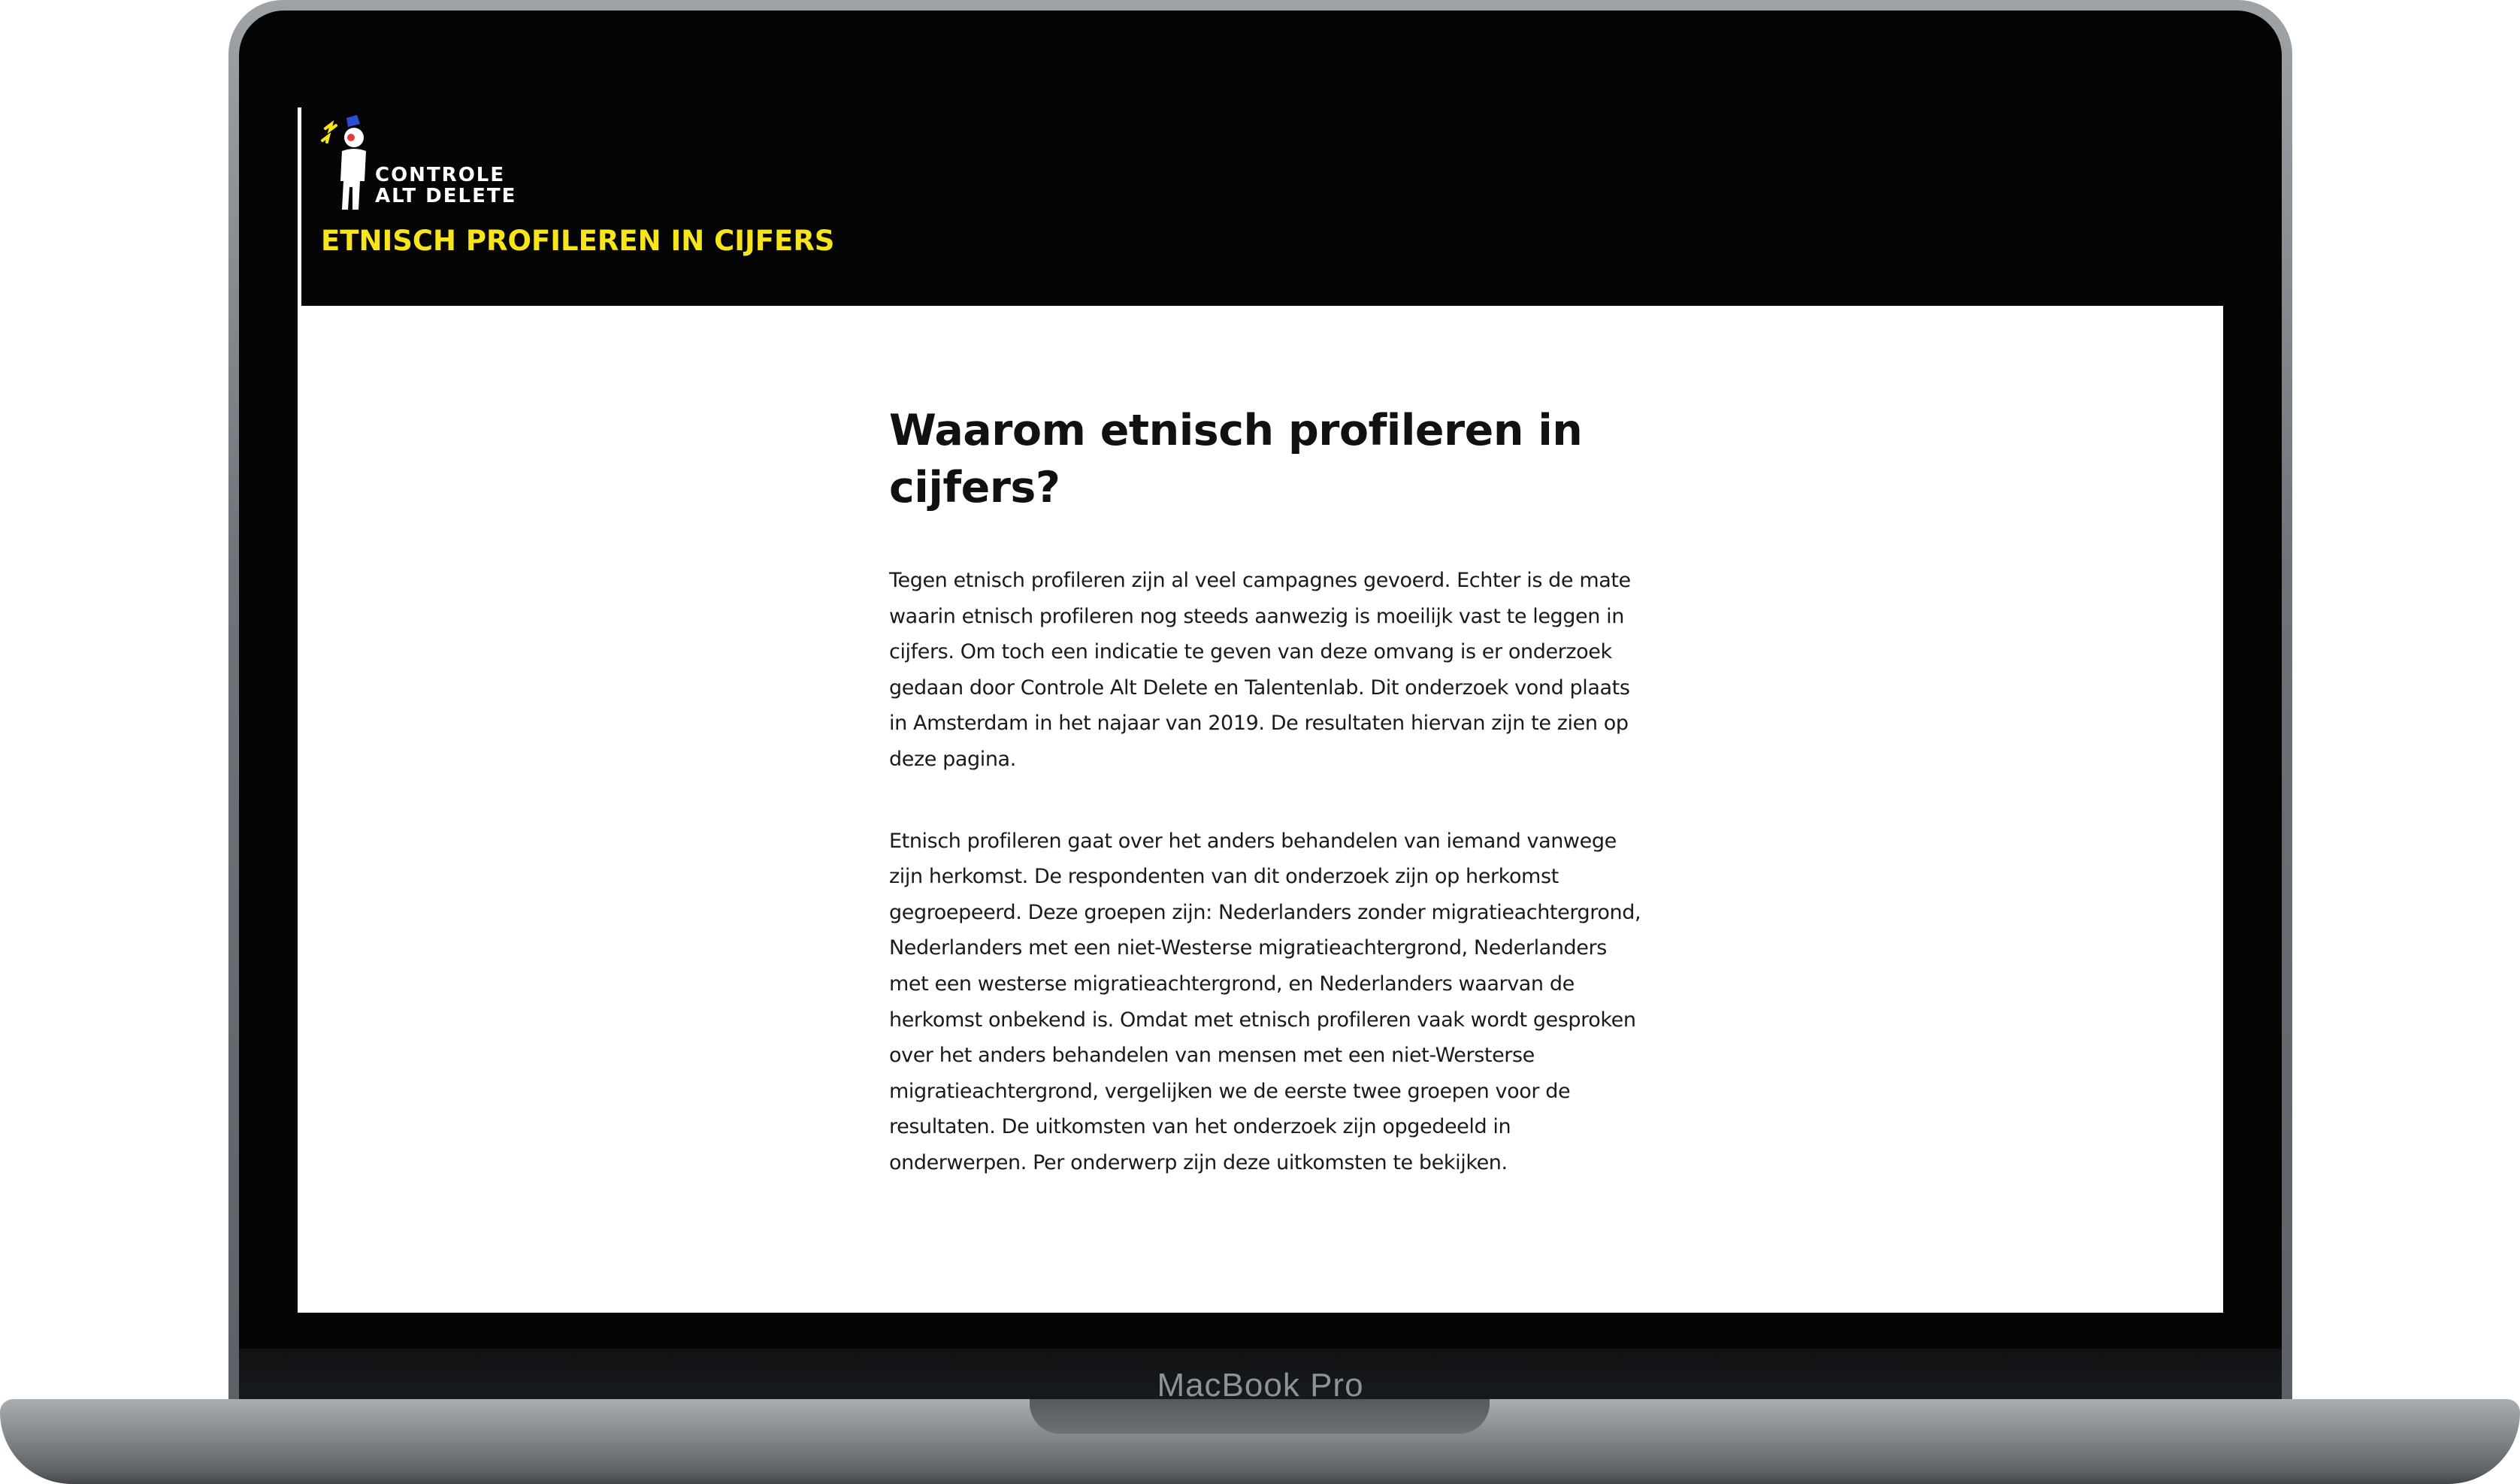 The width and height of the screenshot is (2520, 1484). Describe the element at coordinates (446, 196) in the screenshot. I see `logo-line-2: ALT DELETE` at that location.